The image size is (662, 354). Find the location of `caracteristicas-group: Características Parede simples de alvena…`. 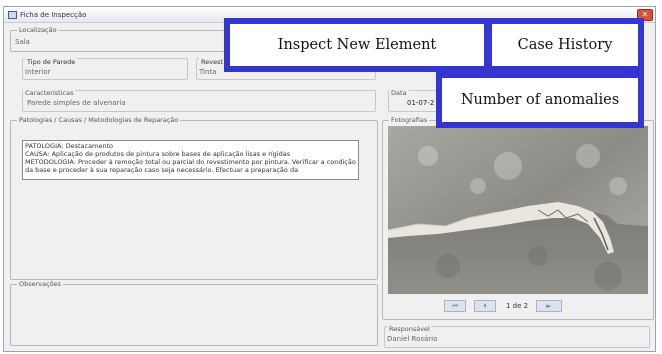

caracteristicas-group: Características Parede simples de alvena… is located at coordinates (199, 100).